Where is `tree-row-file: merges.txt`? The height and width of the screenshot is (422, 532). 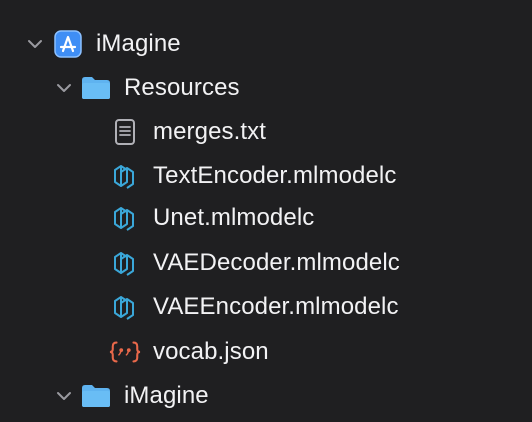 tree-row-file: merges.txt is located at coordinates (266, 132).